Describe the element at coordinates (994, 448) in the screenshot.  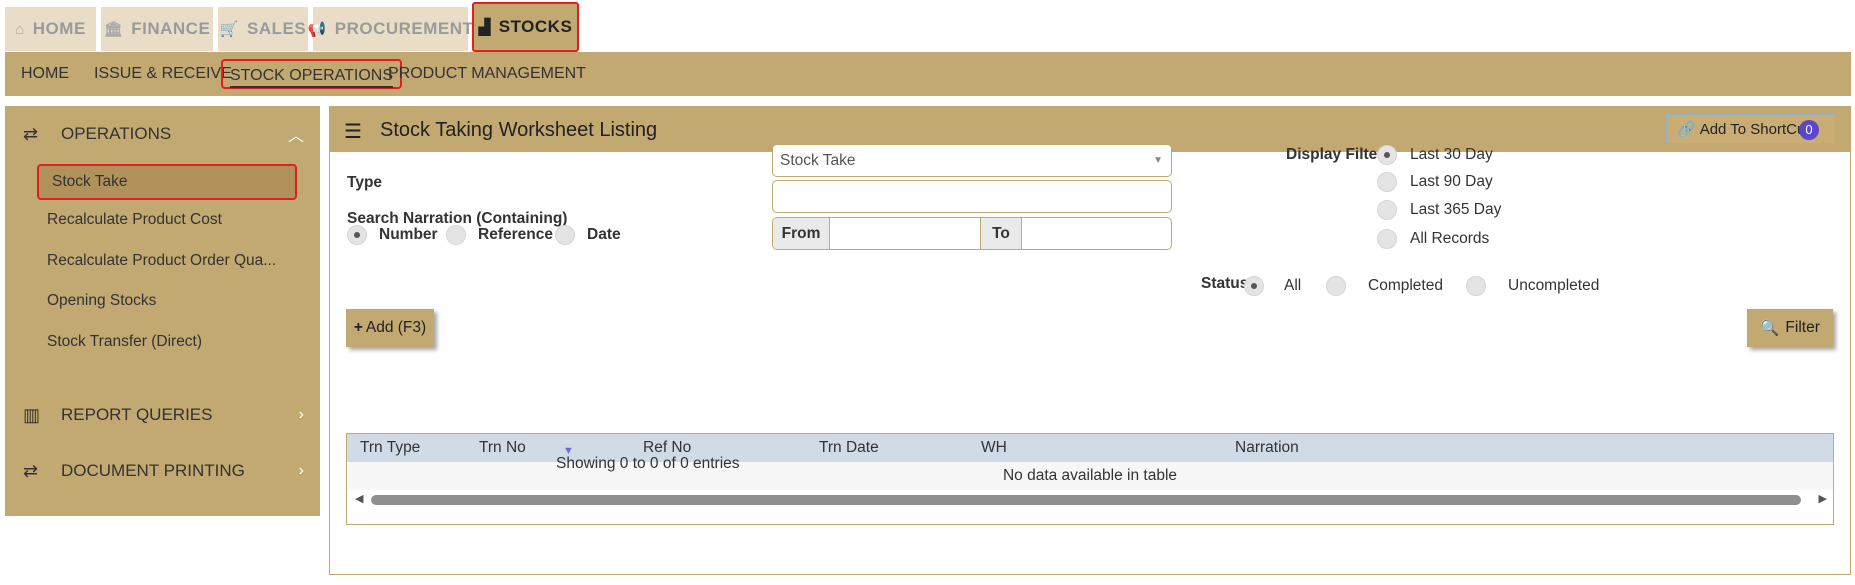
I see `col-wh: WH` at that location.